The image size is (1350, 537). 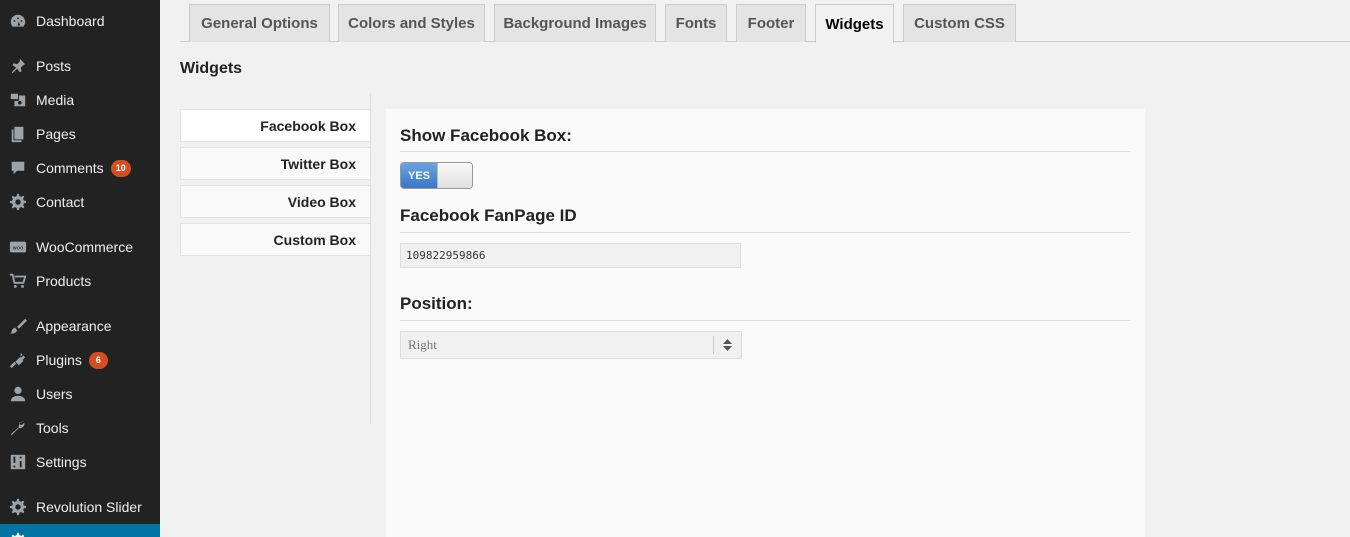 What do you see at coordinates (259, 23) in the screenshot?
I see `tab-general-options: General Options` at bounding box center [259, 23].